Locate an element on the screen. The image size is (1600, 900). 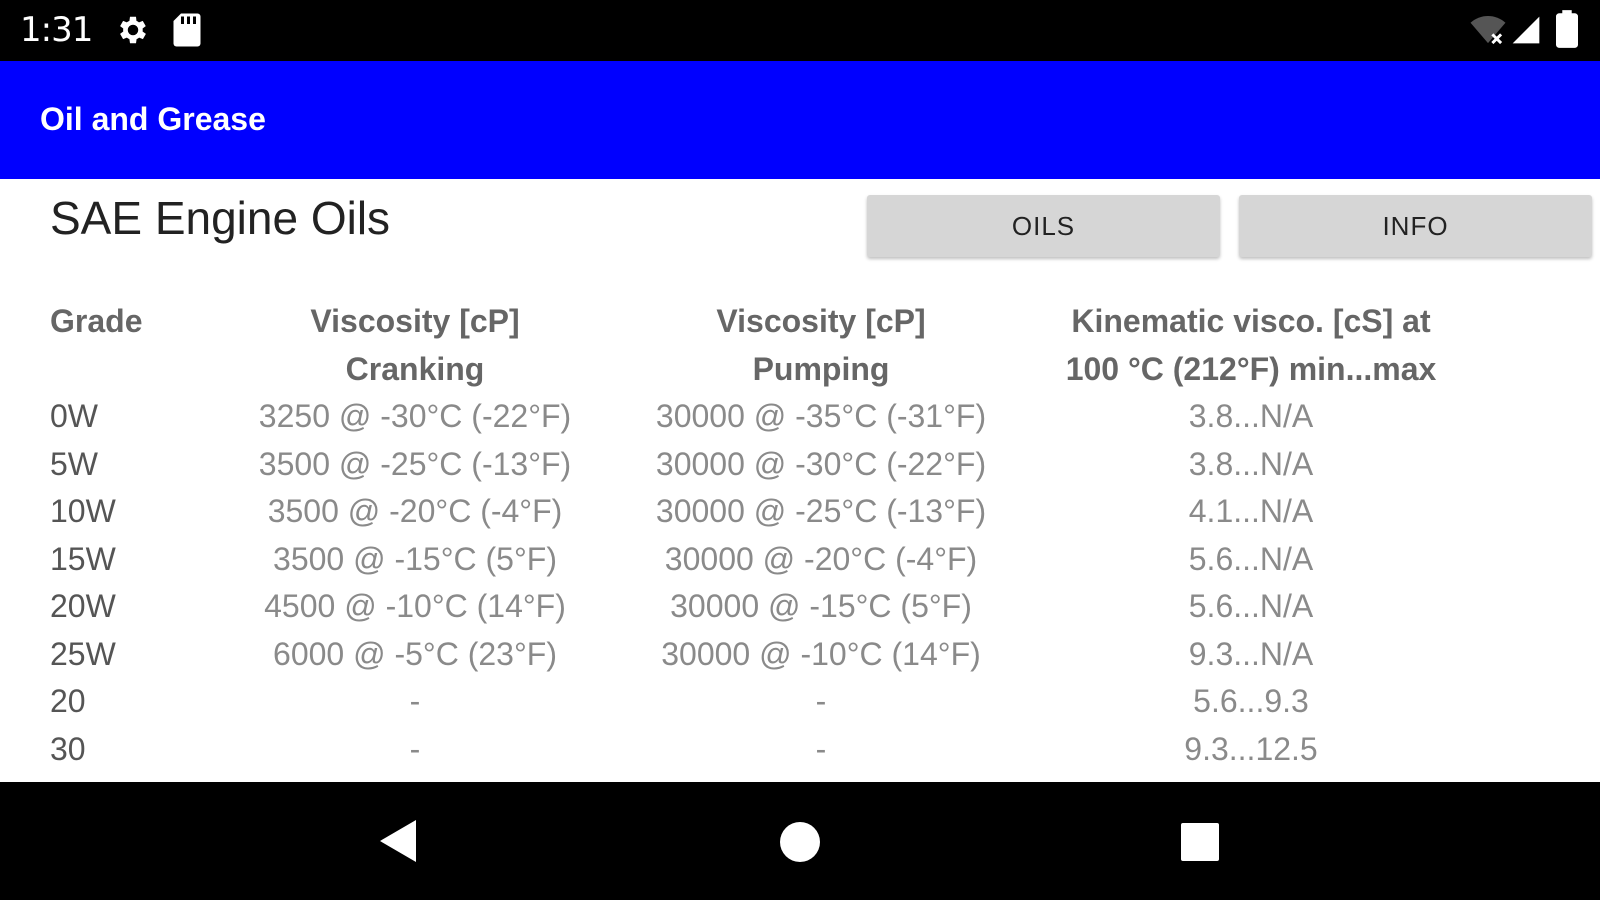
status-bar: 1:31 is located at coordinates (800, 30).